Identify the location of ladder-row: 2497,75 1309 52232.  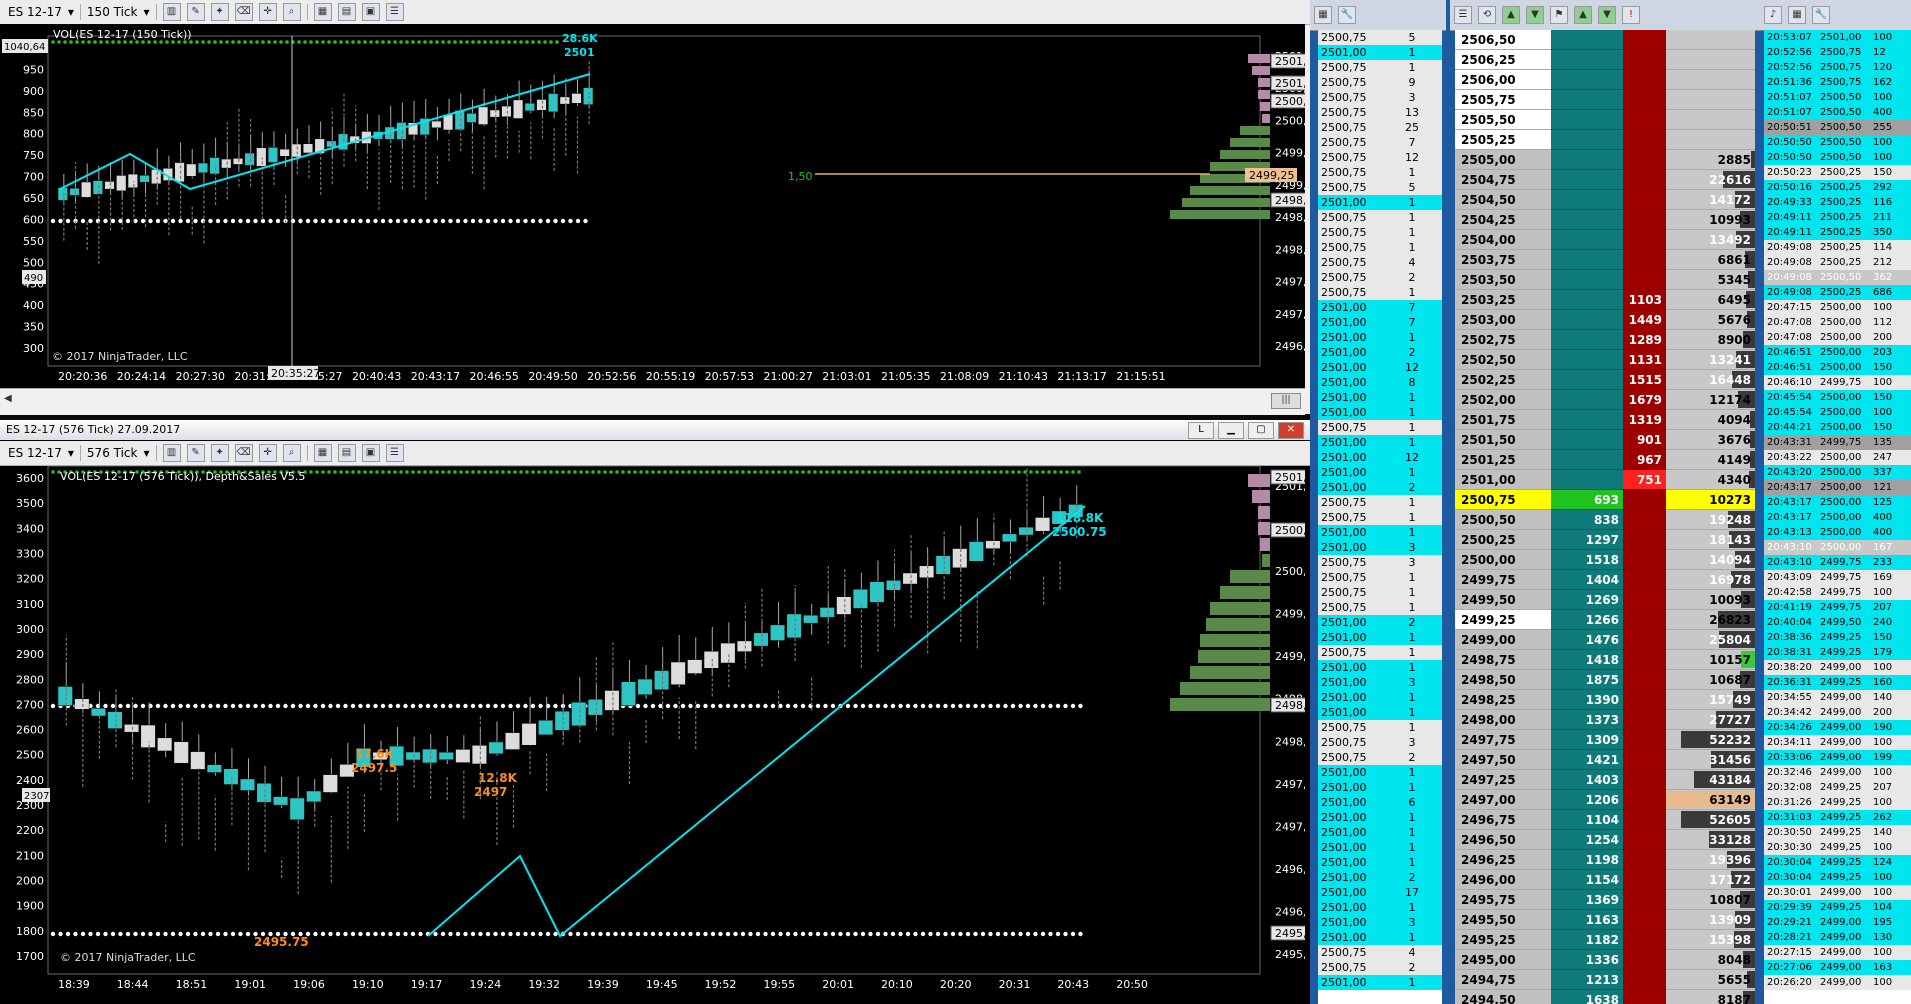
(1605, 740).